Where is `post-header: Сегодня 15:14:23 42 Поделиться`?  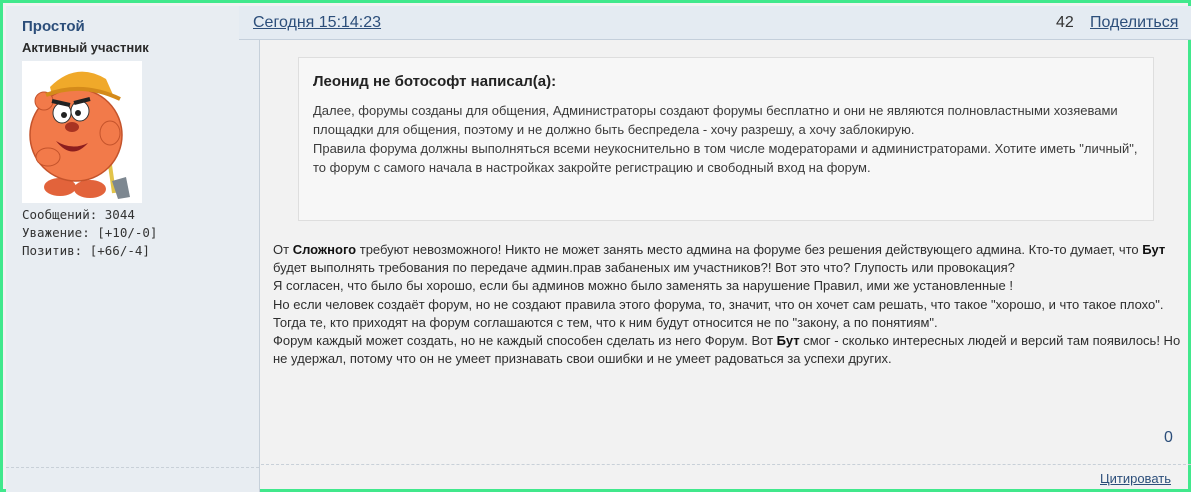 post-header: Сегодня 15:14:23 42 Поделиться is located at coordinates (715, 23).